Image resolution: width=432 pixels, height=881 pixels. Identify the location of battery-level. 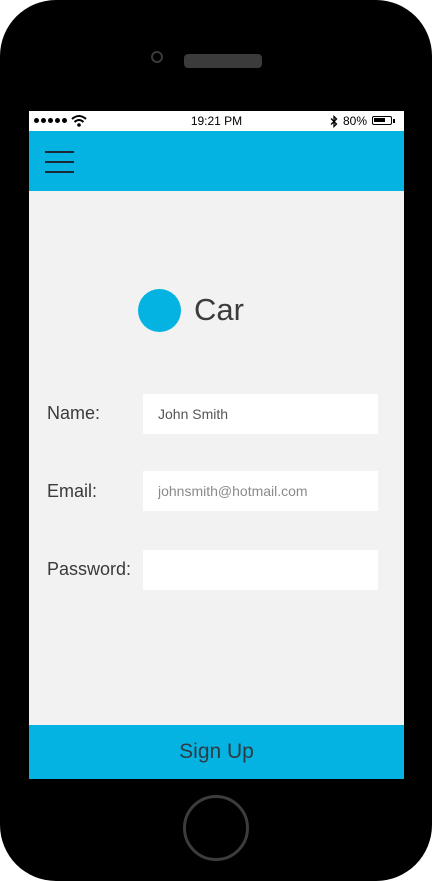
(380, 120).